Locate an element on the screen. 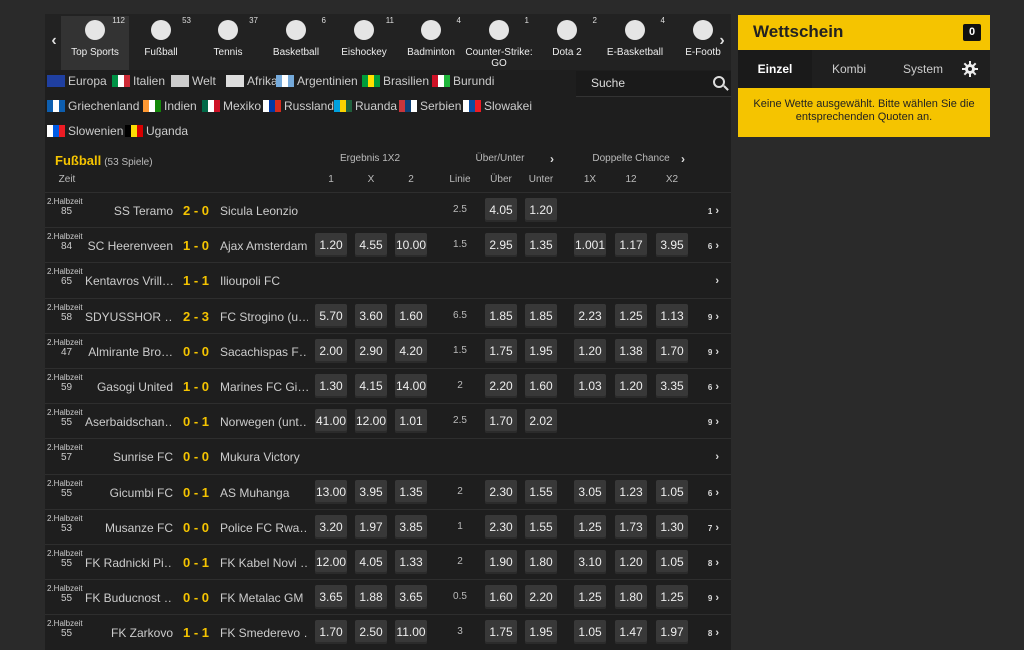 This screenshot has height=650, width=1024. home-team: FK Zarkovo is located at coordinates (129, 633).